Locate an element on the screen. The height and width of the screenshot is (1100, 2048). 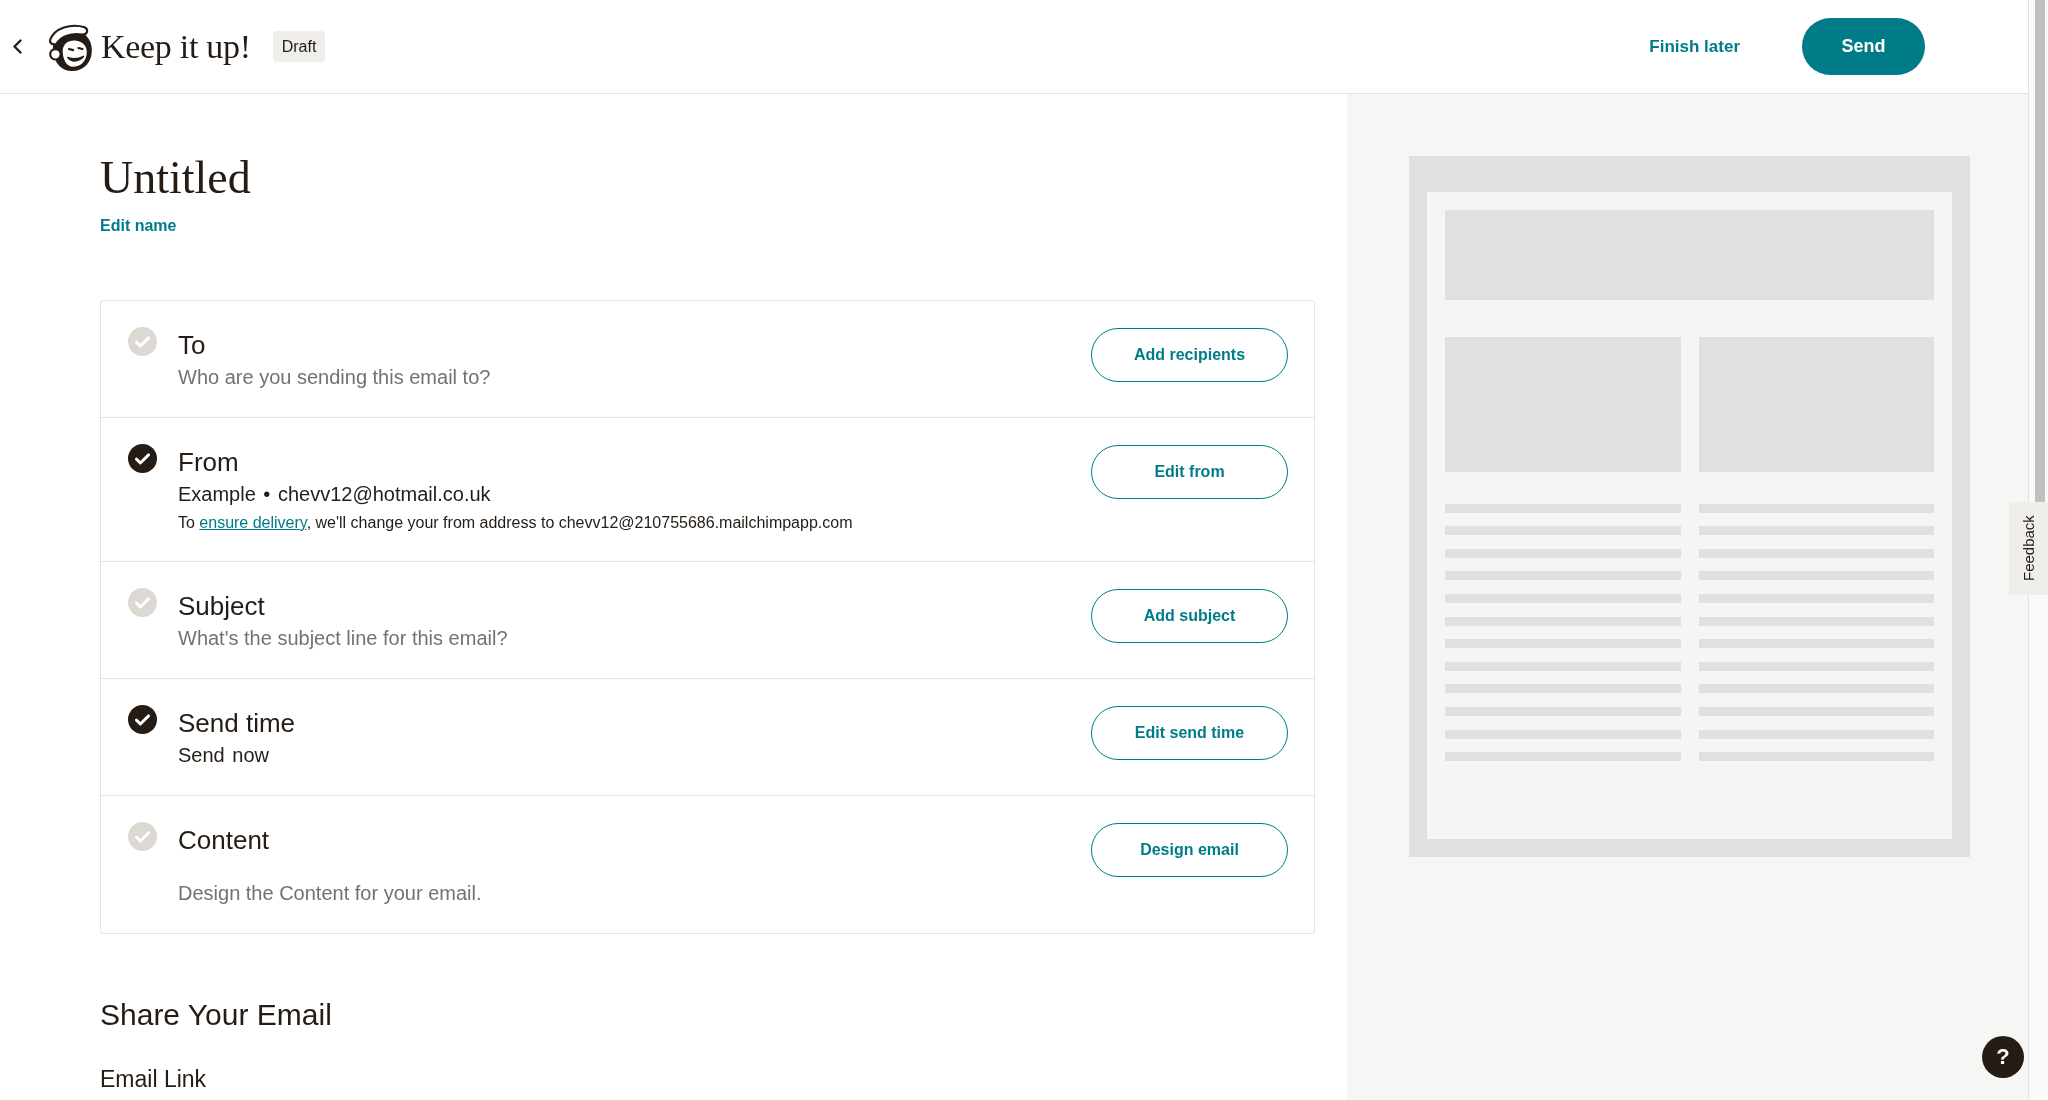
checklist-action-button: Design email is located at coordinates (1189, 850).